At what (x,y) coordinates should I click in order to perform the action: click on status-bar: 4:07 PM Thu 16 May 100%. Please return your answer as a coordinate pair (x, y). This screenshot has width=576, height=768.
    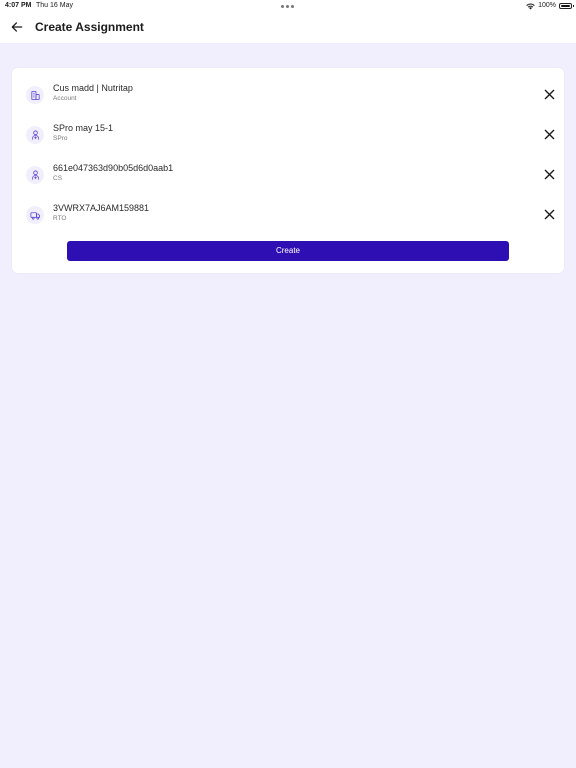
    Looking at the image, I should click on (288, 6).